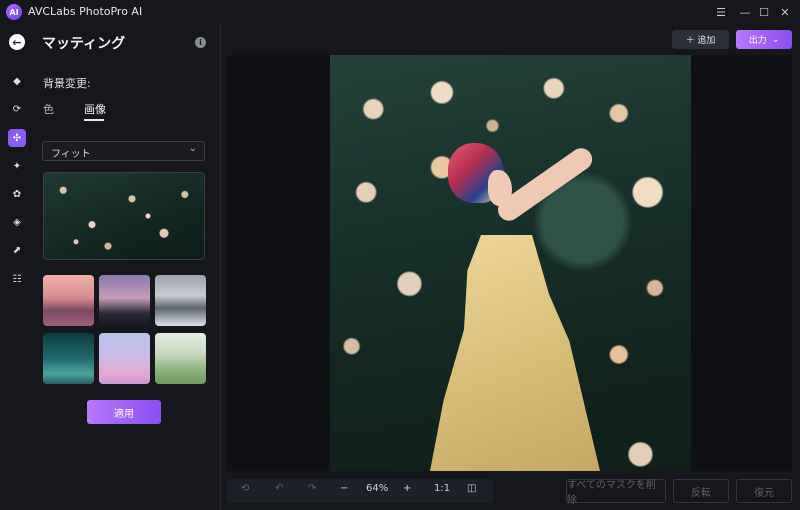 The width and height of the screenshot is (800, 510). I want to click on zoom-out-button: −, so click(344, 488).